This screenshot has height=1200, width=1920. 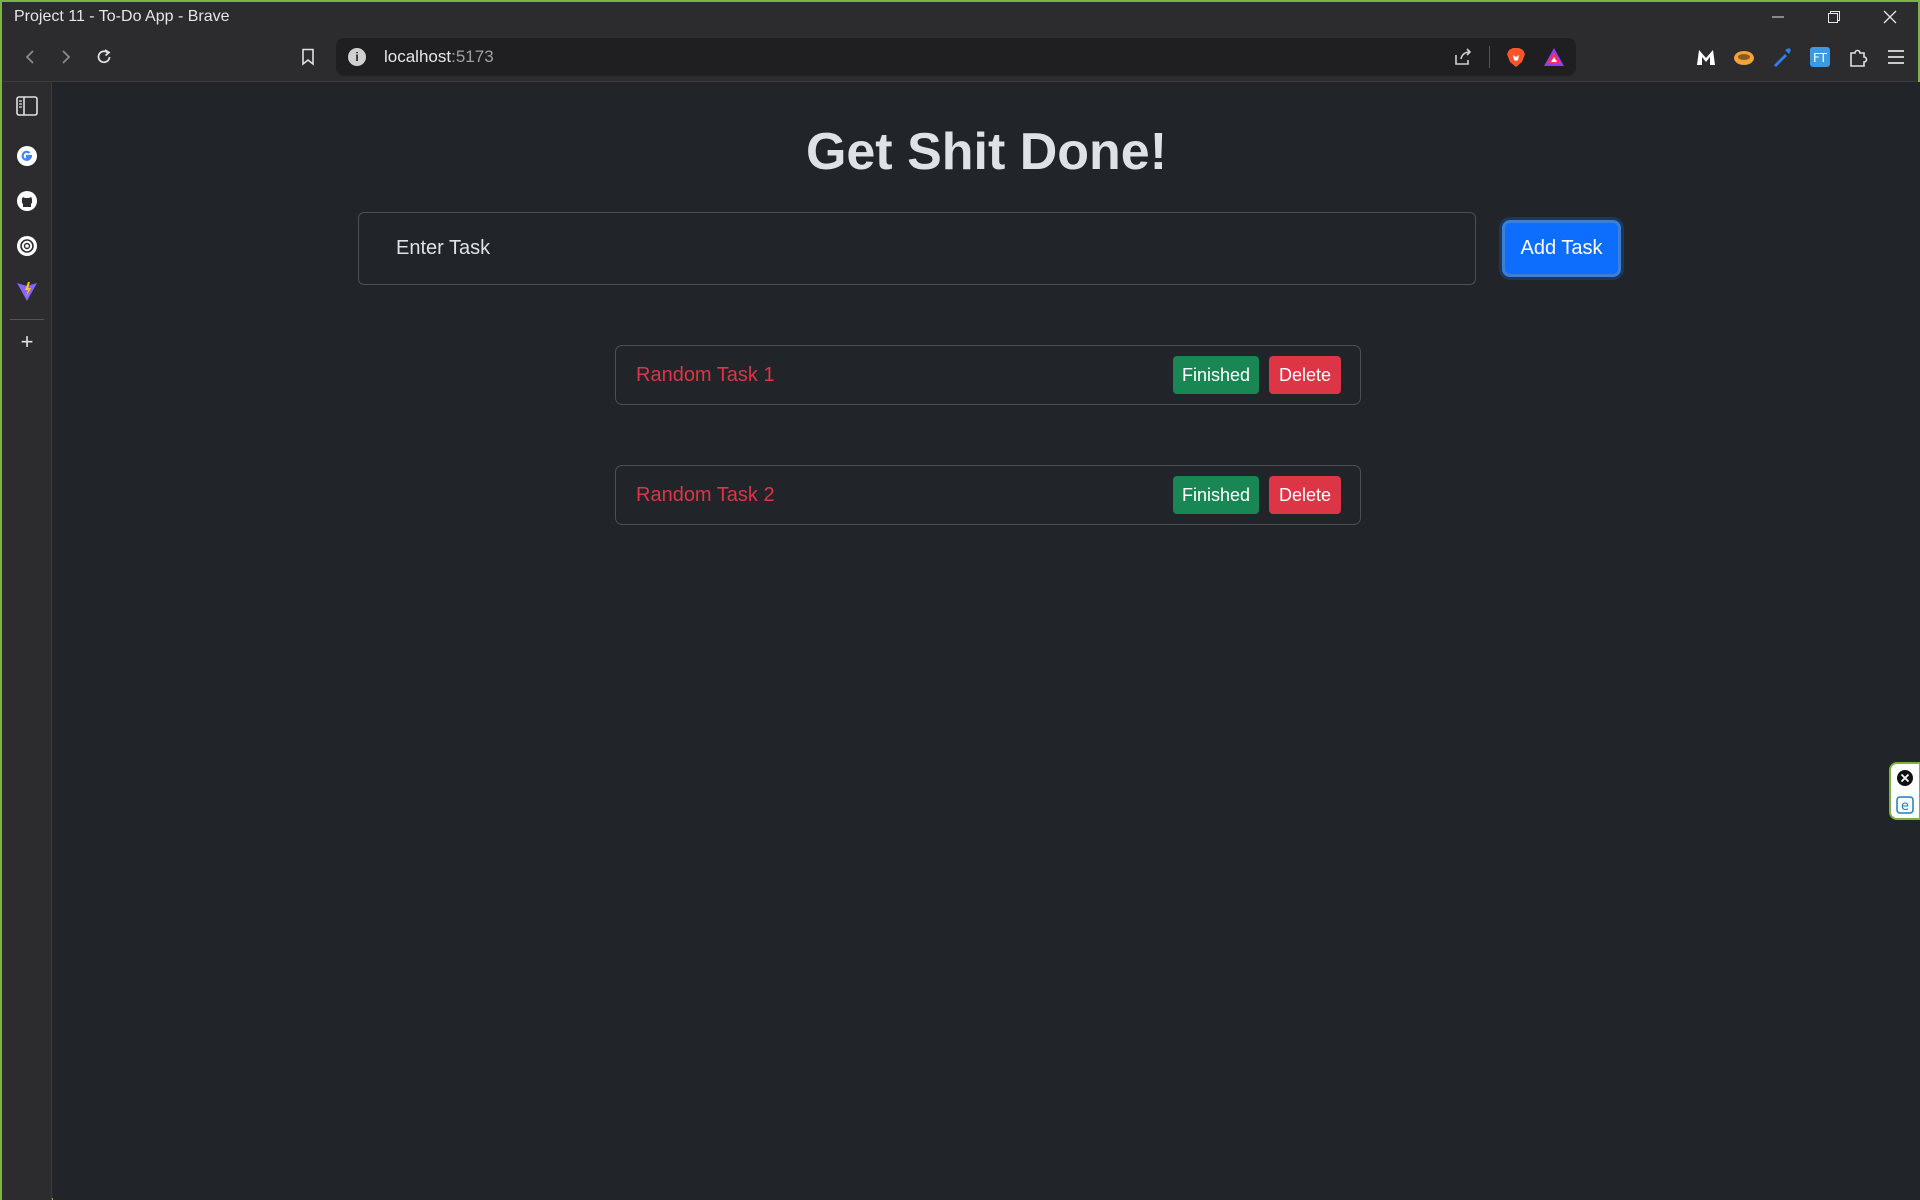 I want to click on brave-rewards-button, so click(x=1554, y=57).